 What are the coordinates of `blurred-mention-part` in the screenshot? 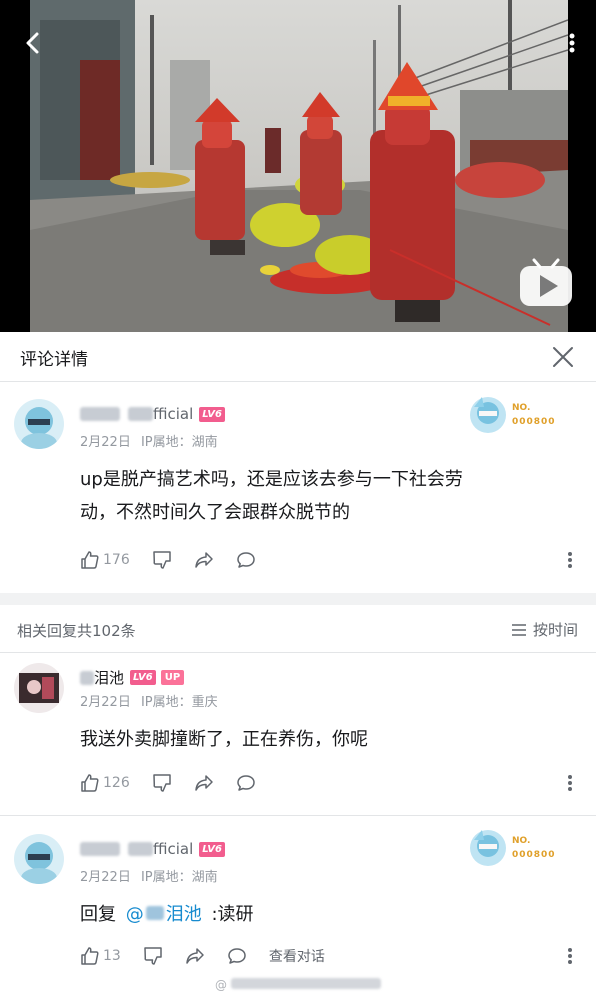 It's located at (154, 913).